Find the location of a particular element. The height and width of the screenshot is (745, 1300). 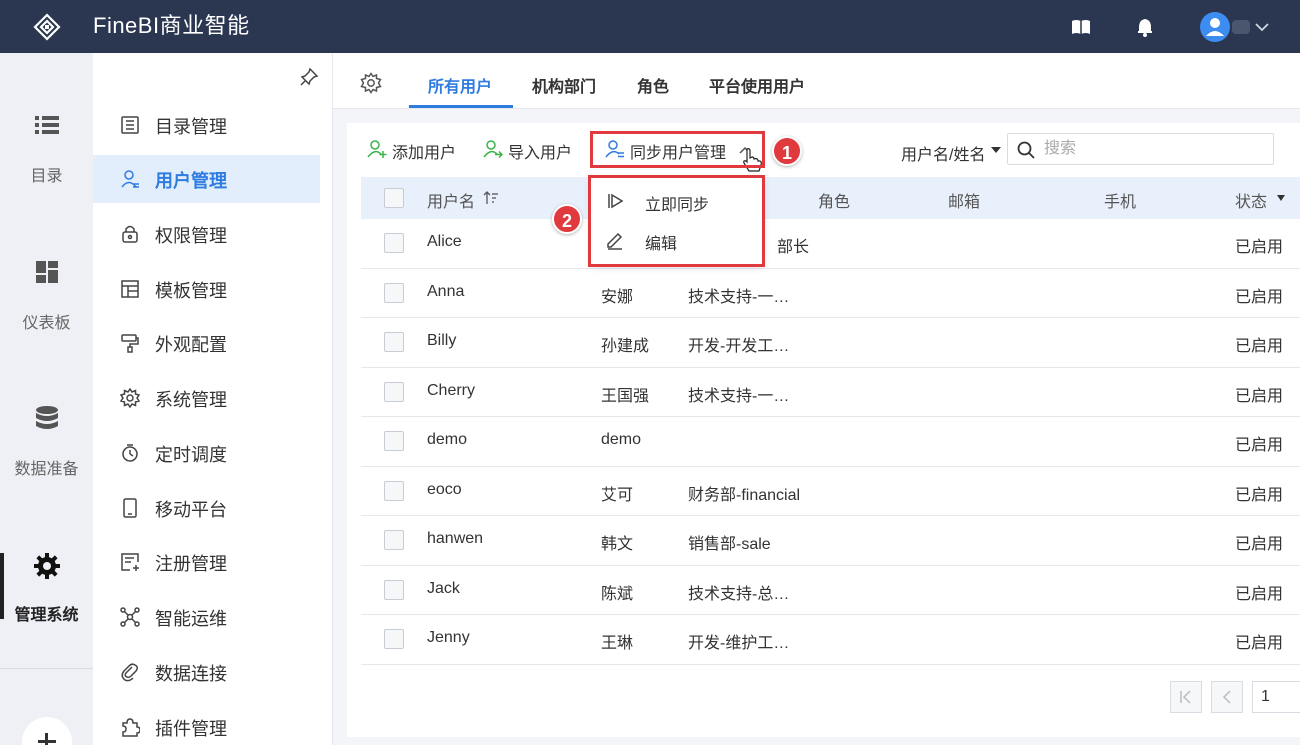

cell-name: 安娜 is located at coordinates (617, 297).